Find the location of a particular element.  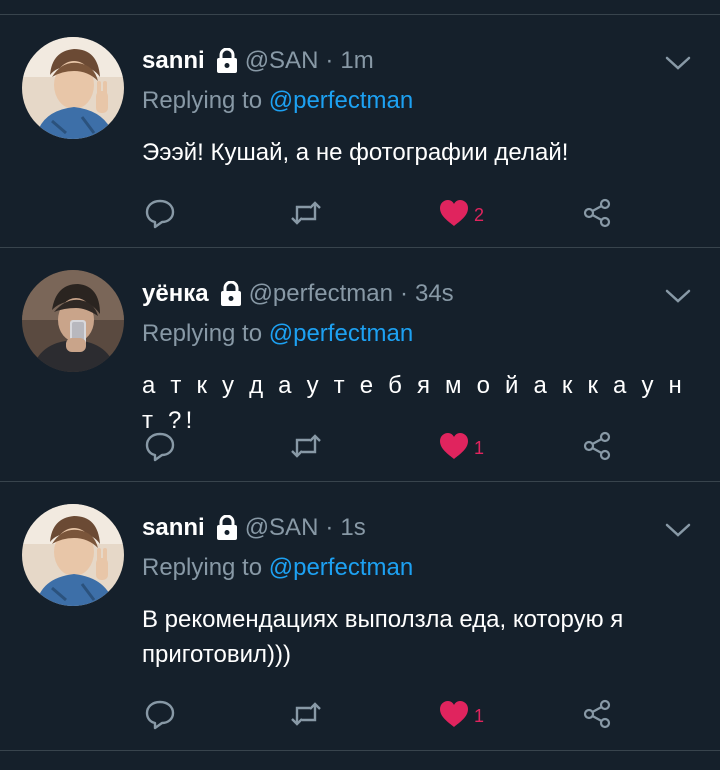

action-bar: 2 is located at coordinates (382, 215).